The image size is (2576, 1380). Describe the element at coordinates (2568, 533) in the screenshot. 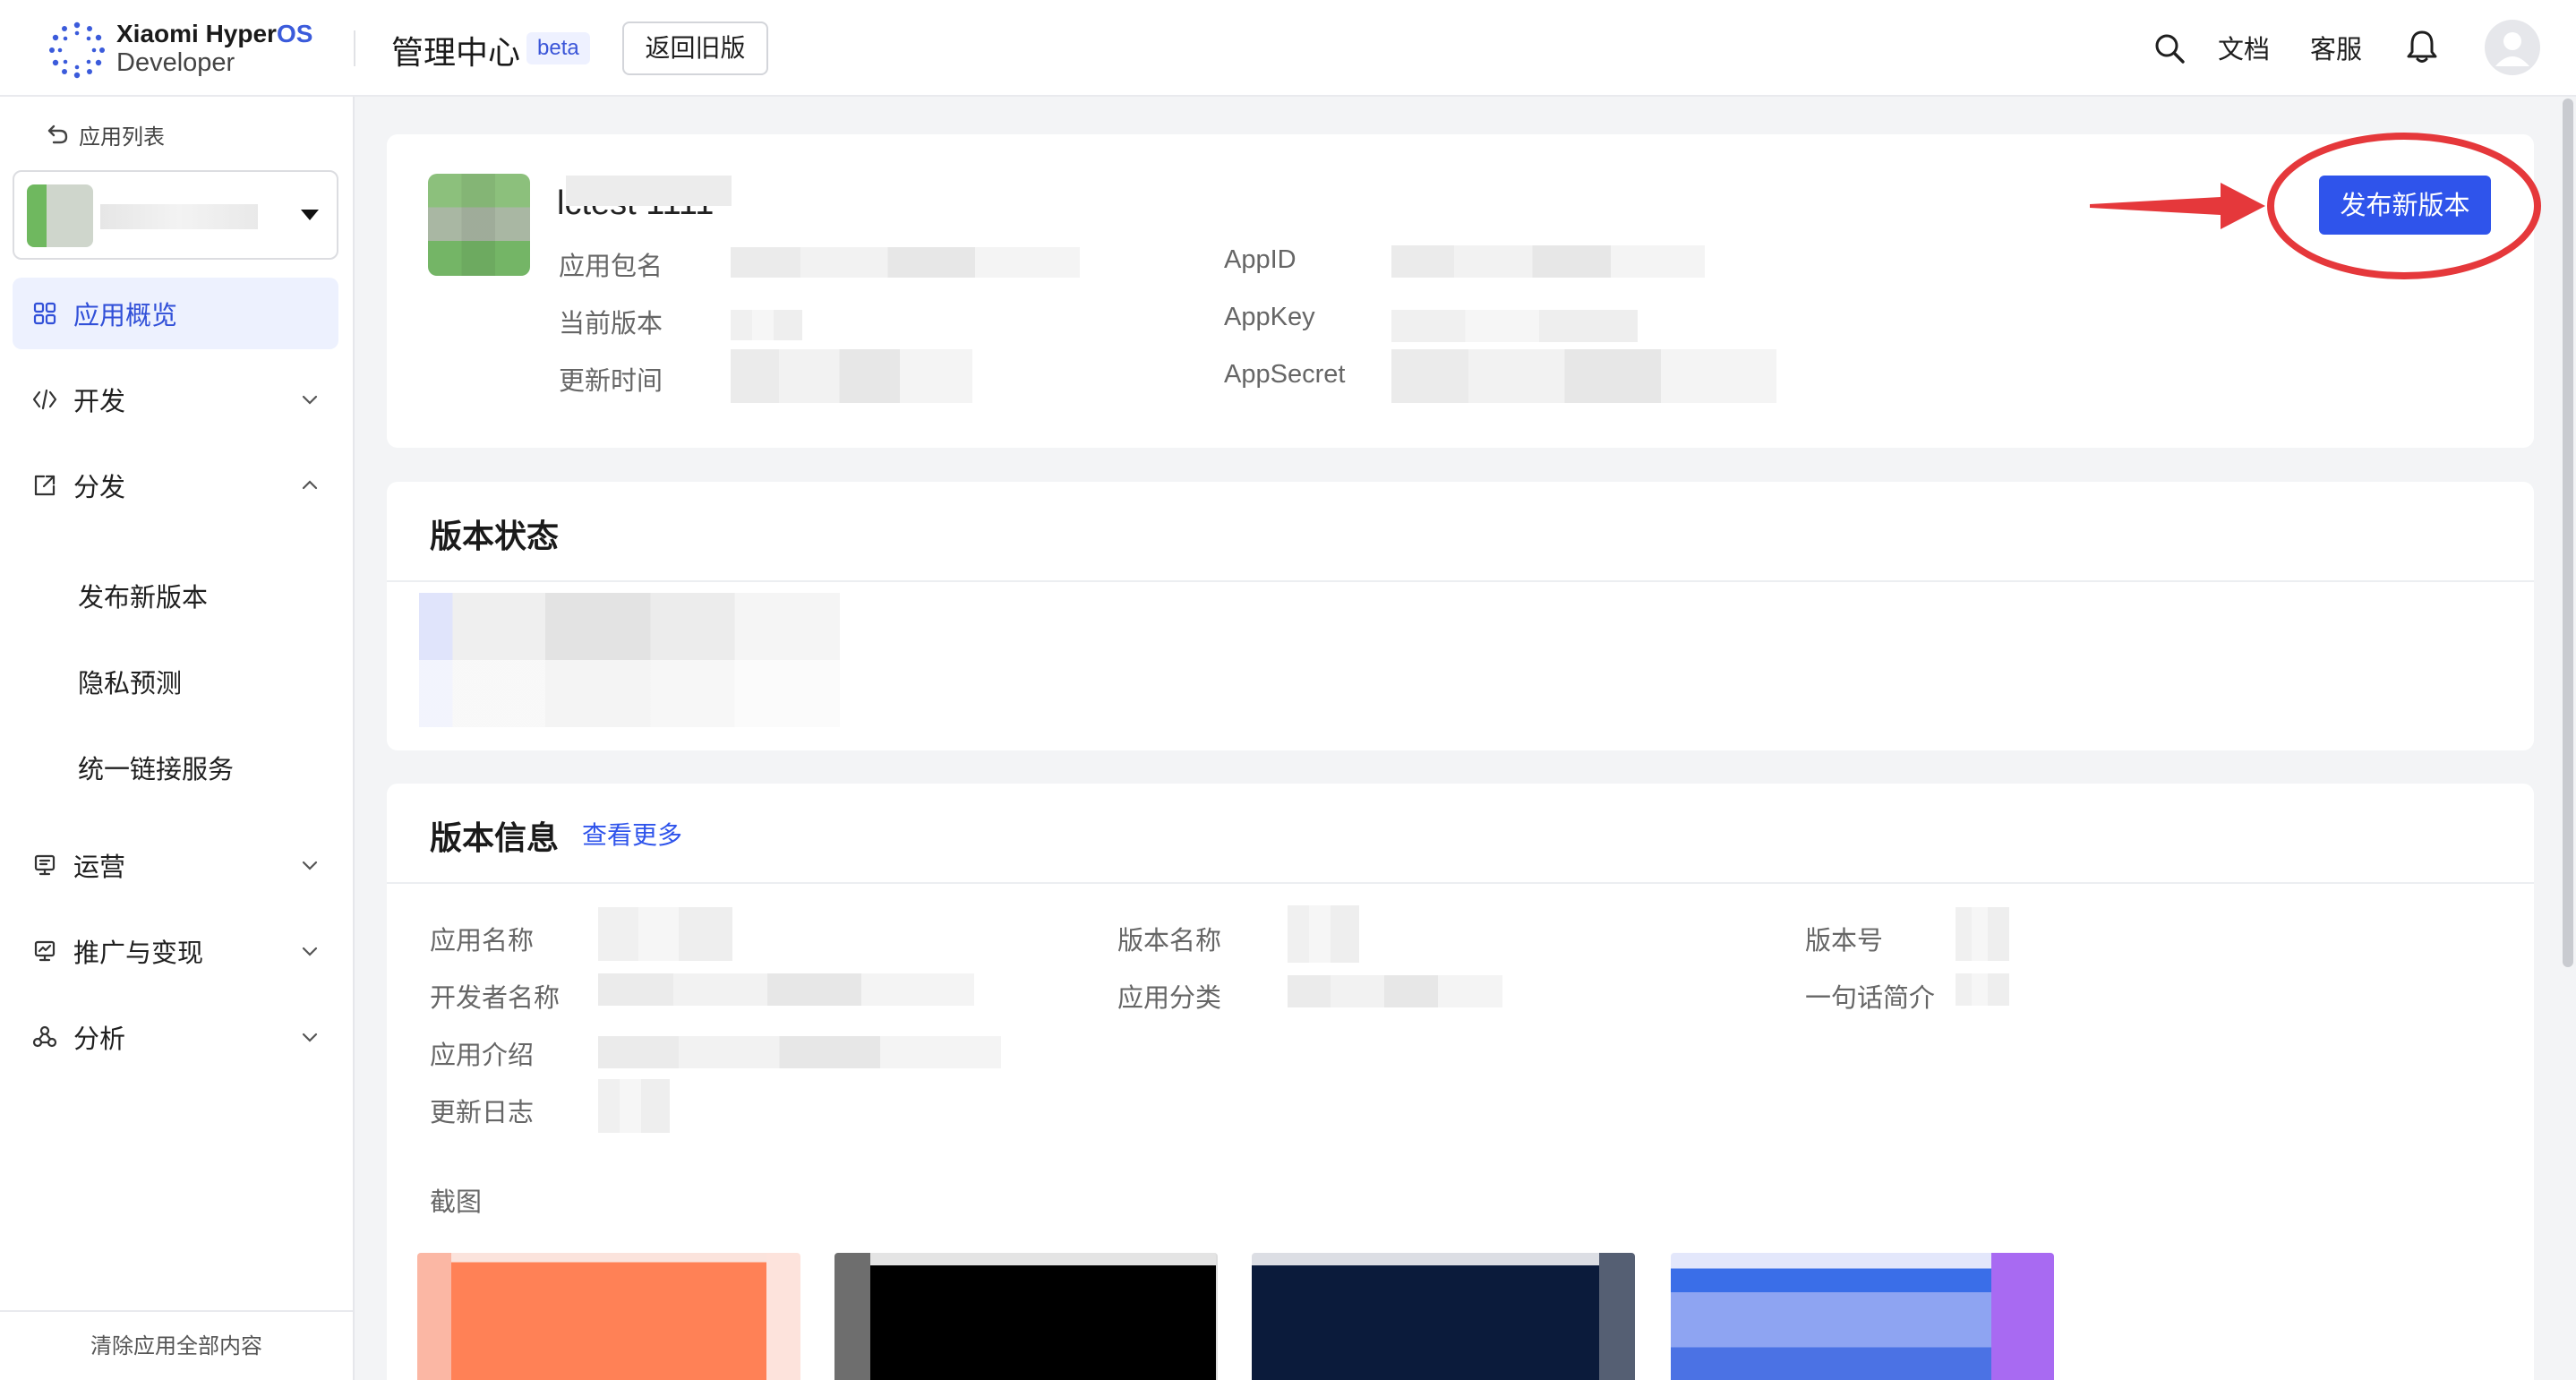

I see `scrollbar` at that location.